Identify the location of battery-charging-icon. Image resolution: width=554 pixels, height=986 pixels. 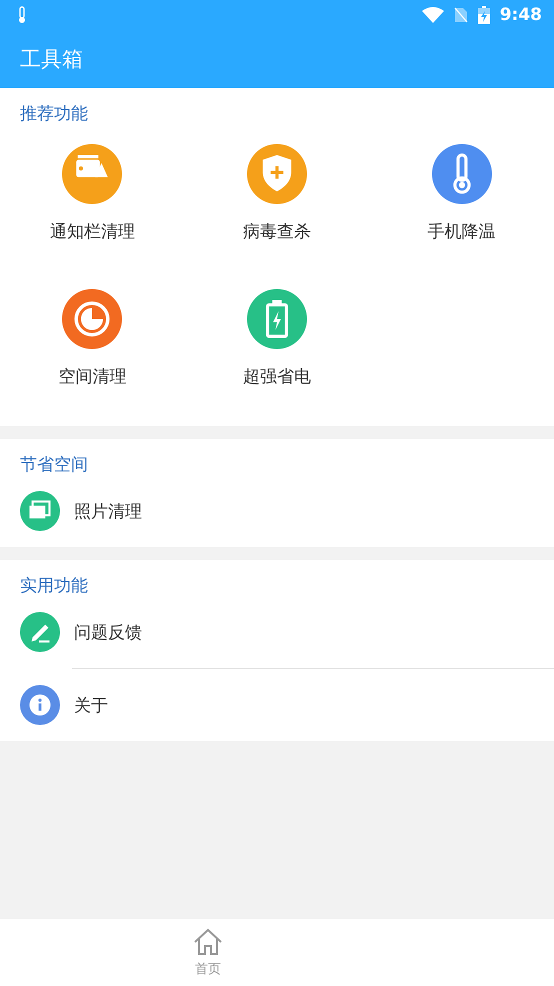
(484, 15).